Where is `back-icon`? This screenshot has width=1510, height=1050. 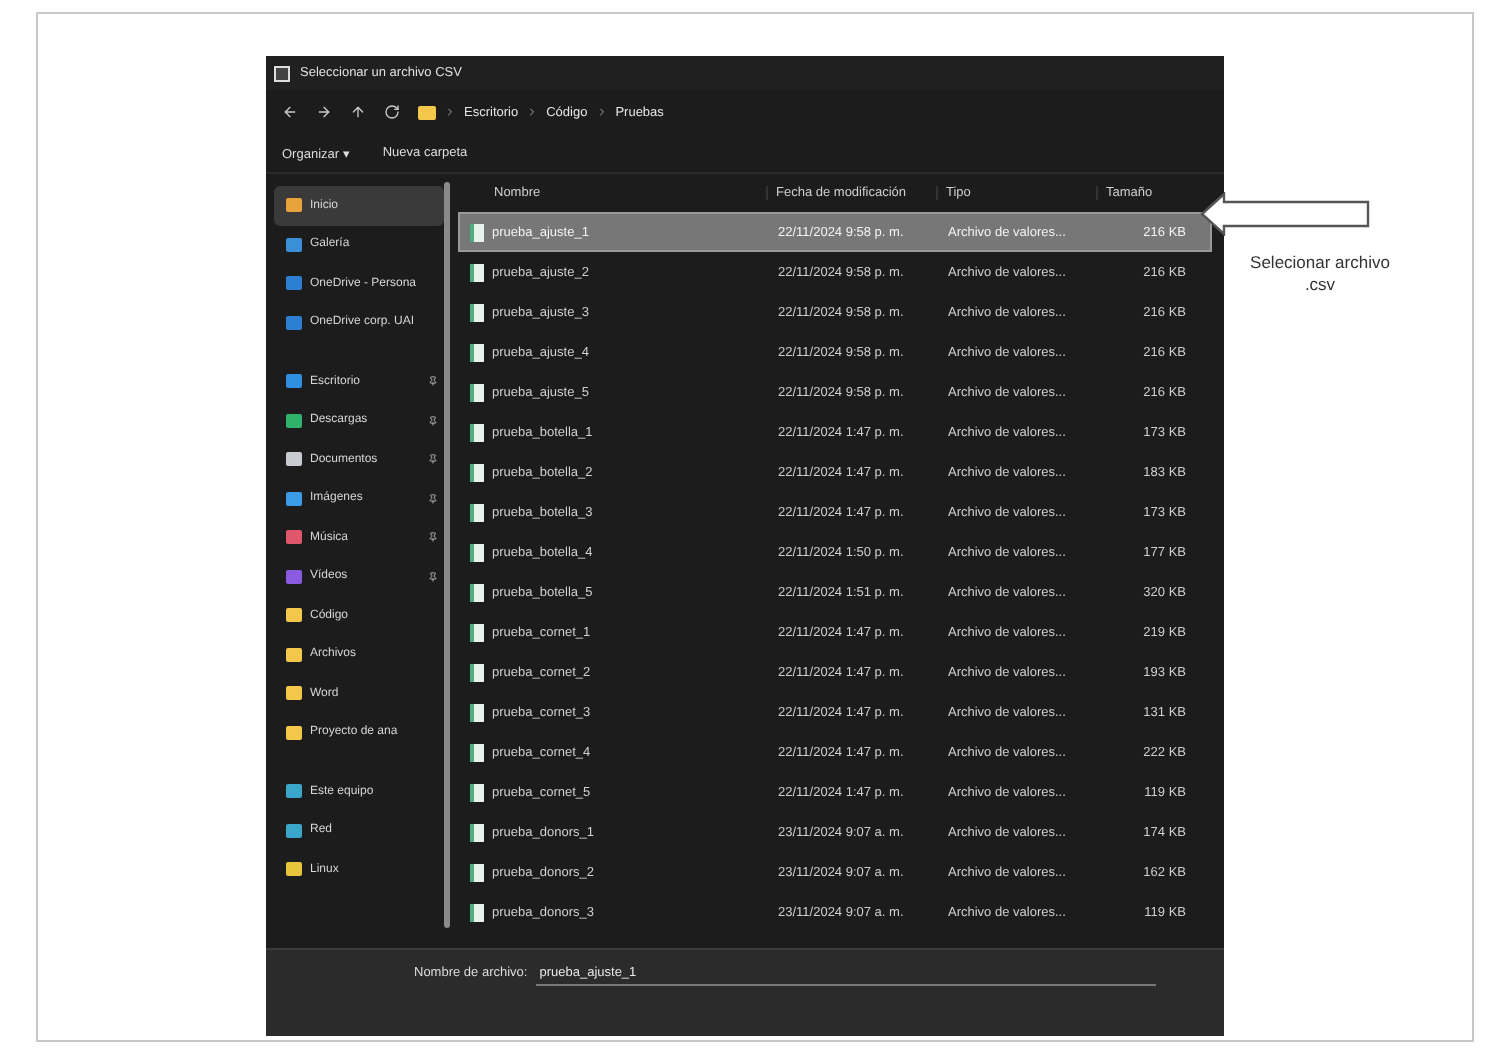 back-icon is located at coordinates (290, 112).